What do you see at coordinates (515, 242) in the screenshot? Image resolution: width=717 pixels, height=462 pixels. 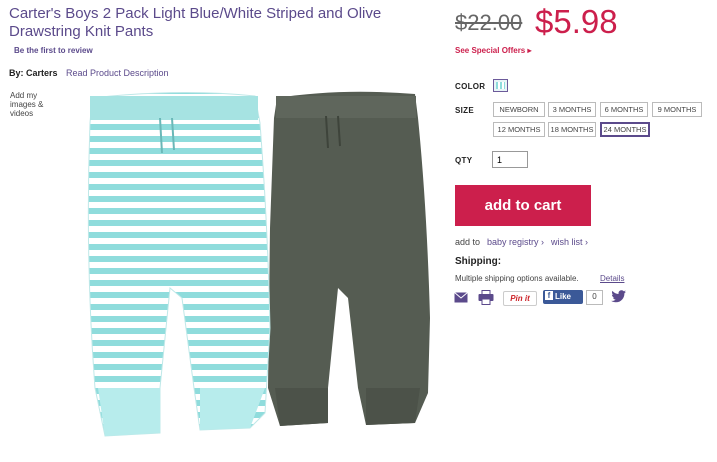 I see `baby-registry-link: baby registry ›` at bounding box center [515, 242].